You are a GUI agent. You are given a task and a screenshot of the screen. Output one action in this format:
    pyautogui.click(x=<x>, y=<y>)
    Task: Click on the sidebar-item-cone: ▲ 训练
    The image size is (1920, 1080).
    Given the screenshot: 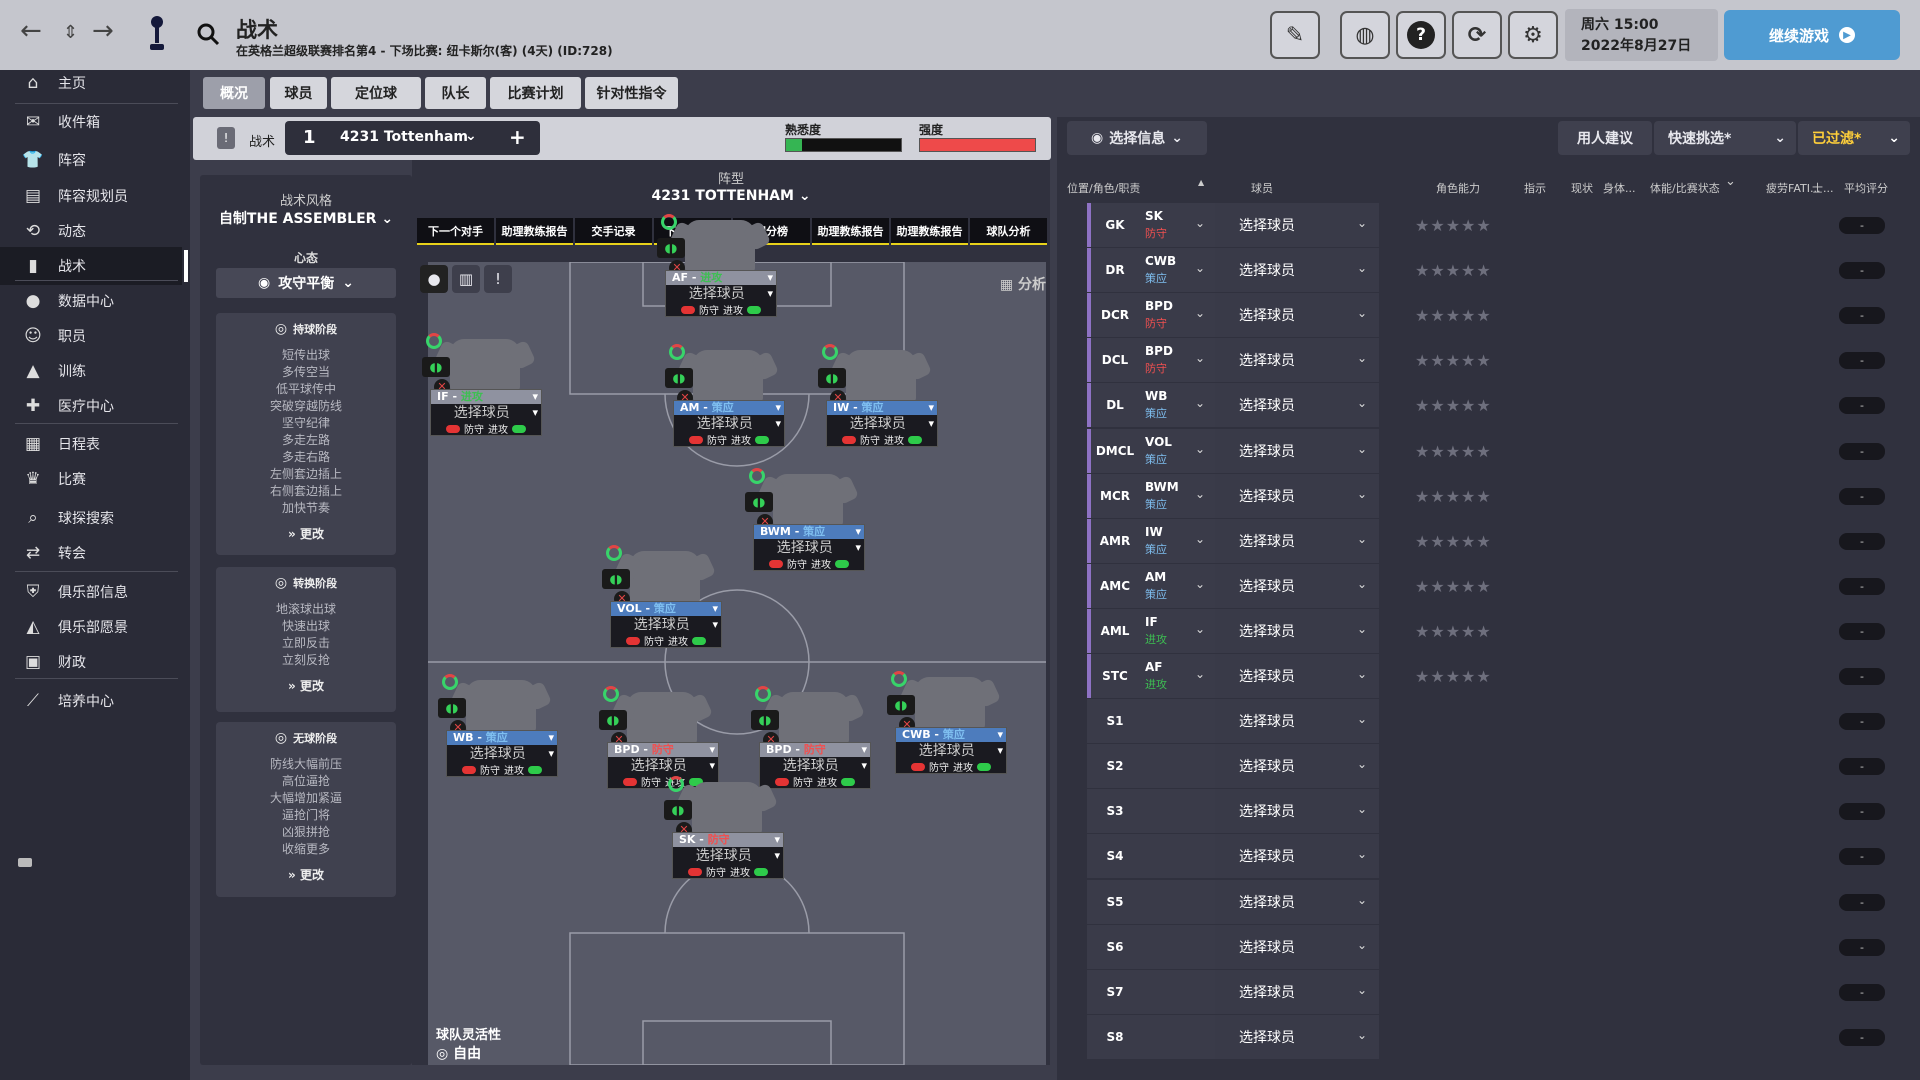 What is the action you would take?
    pyautogui.click(x=91, y=371)
    